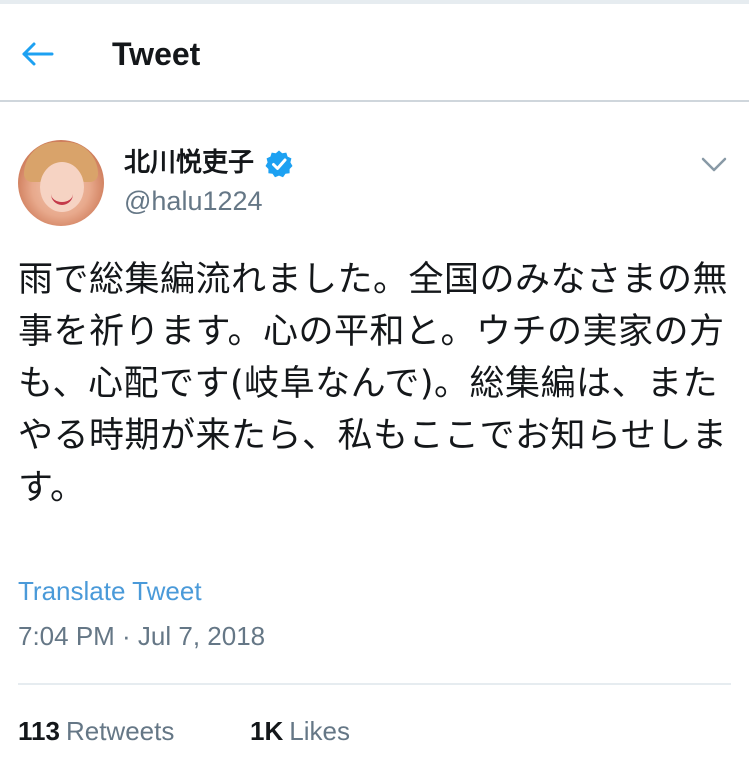  What do you see at coordinates (193, 201) in the screenshot?
I see `user-handle: @halu1224` at bounding box center [193, 201].